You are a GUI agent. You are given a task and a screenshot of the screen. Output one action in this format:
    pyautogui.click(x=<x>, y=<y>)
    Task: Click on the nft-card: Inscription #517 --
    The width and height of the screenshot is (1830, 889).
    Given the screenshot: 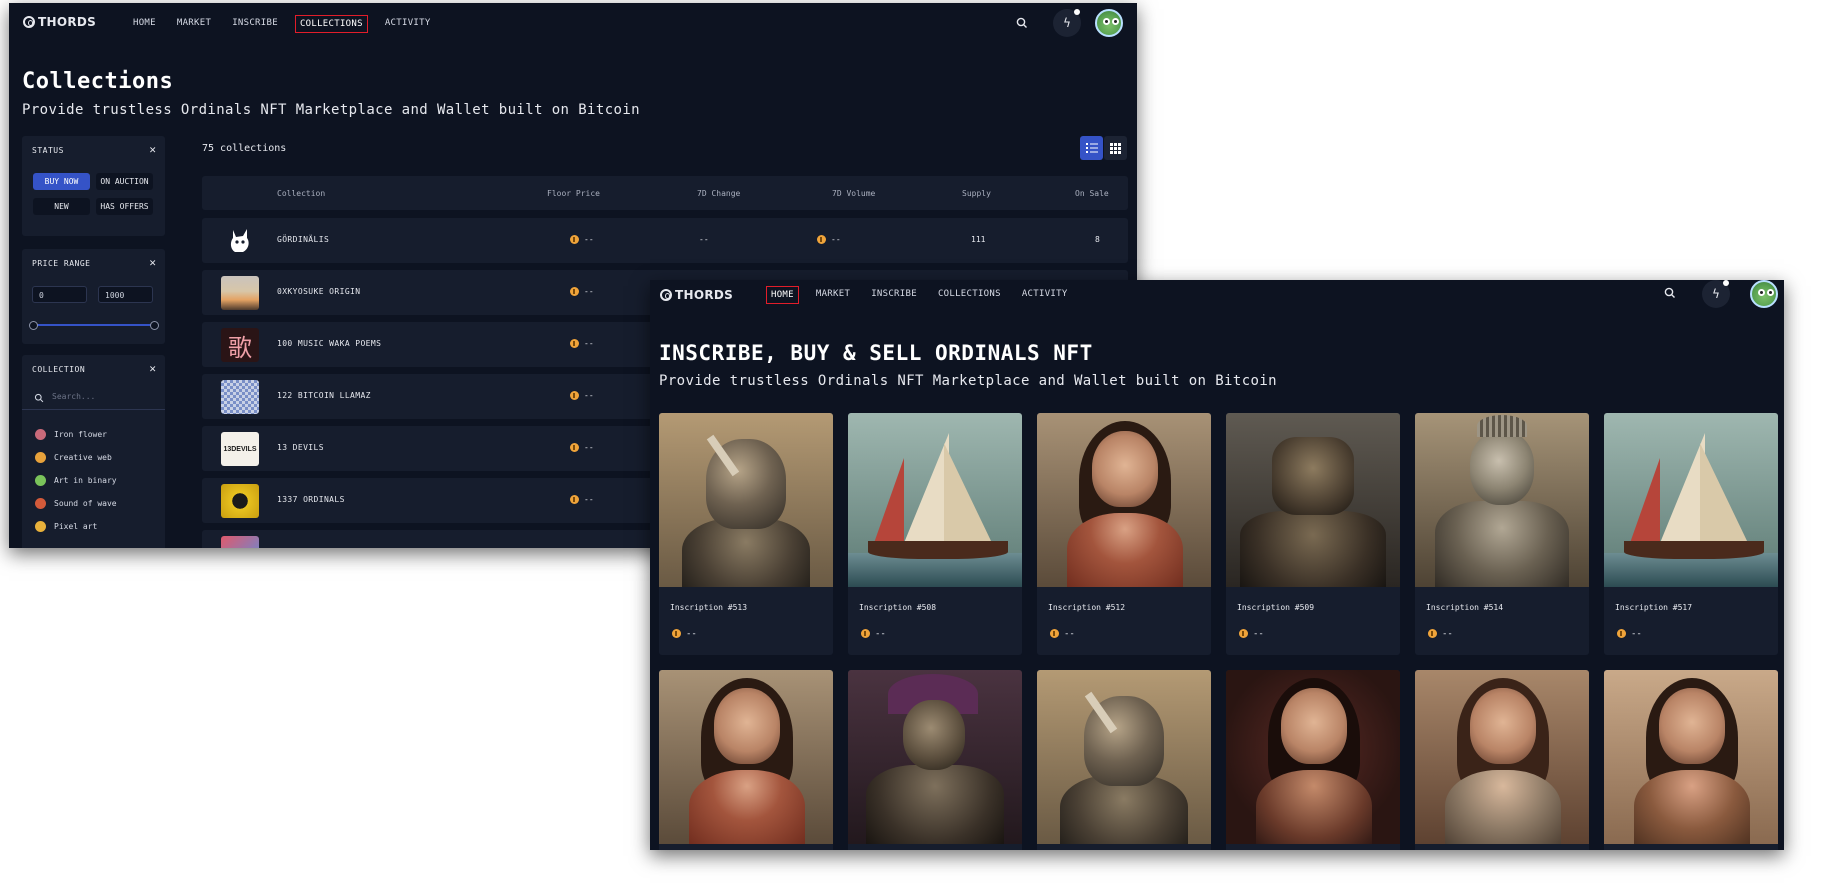 What is the action you would take?
    pyautogui.click(x=1691, y=534)
    